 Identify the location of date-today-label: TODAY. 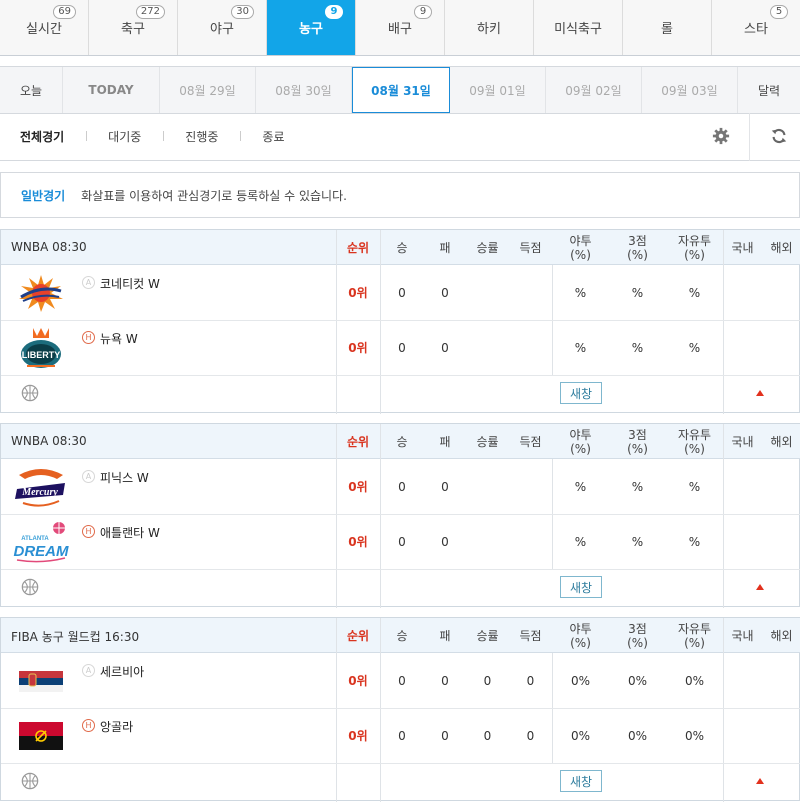
(111, 90).